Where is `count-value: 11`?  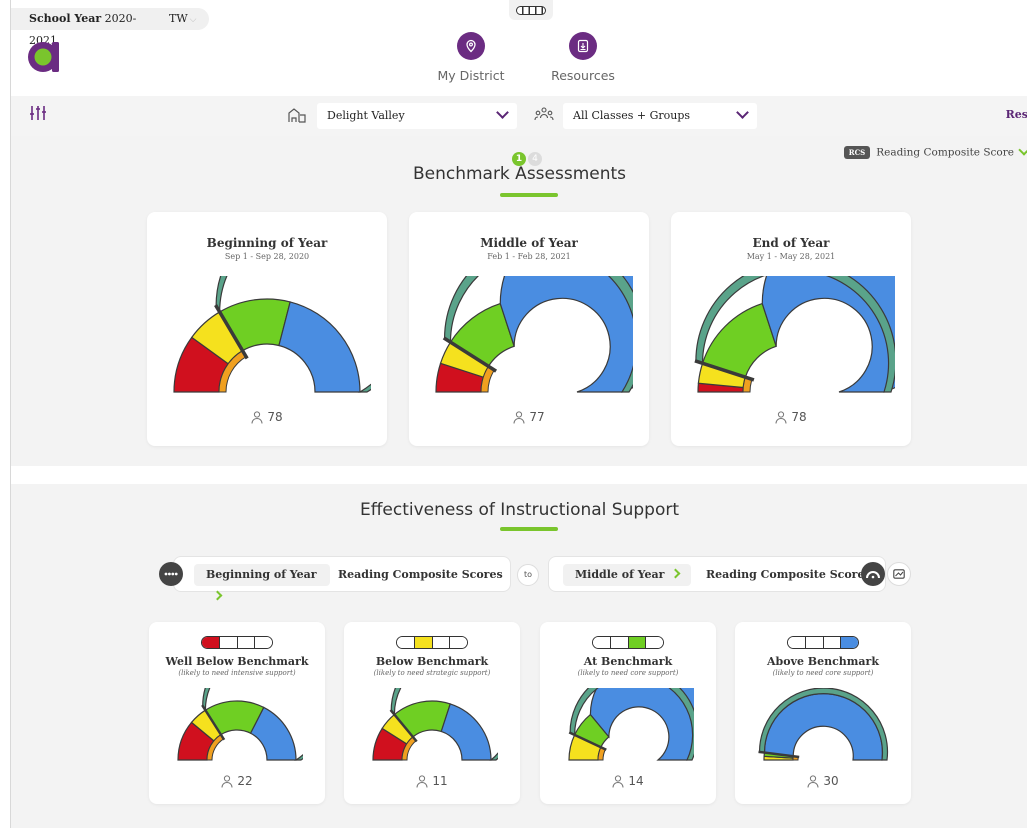
count-value: 11 is located at coordinates (440, 781).